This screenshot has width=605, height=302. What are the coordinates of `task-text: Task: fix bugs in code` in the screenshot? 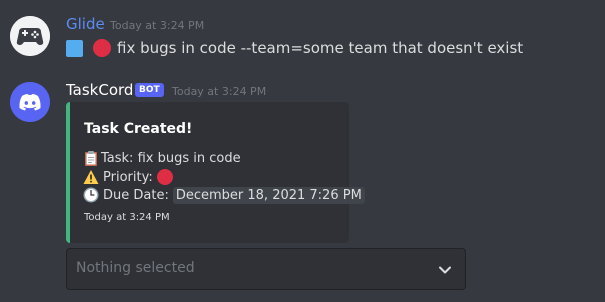 It's located at (171, 158).